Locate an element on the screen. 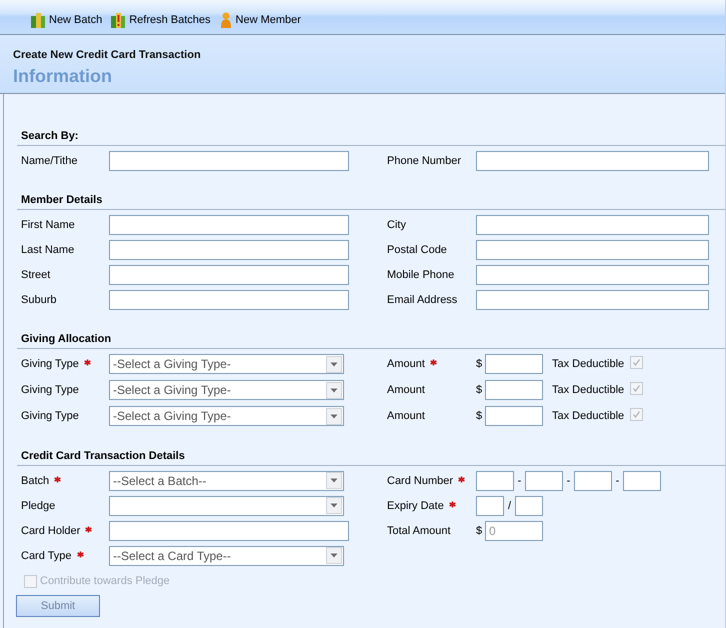  section-heading: Search By: is located at coordinates (49, 136).